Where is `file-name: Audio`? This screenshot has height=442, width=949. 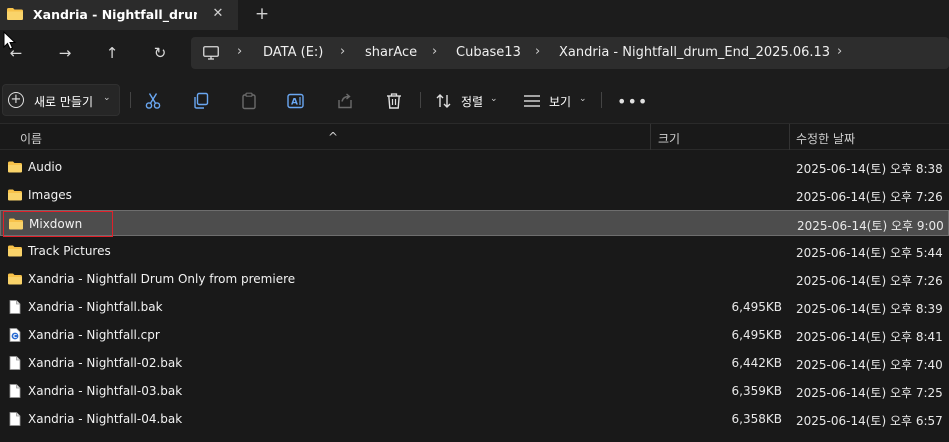 file-name: Audio is located at coordinates (45, 167).